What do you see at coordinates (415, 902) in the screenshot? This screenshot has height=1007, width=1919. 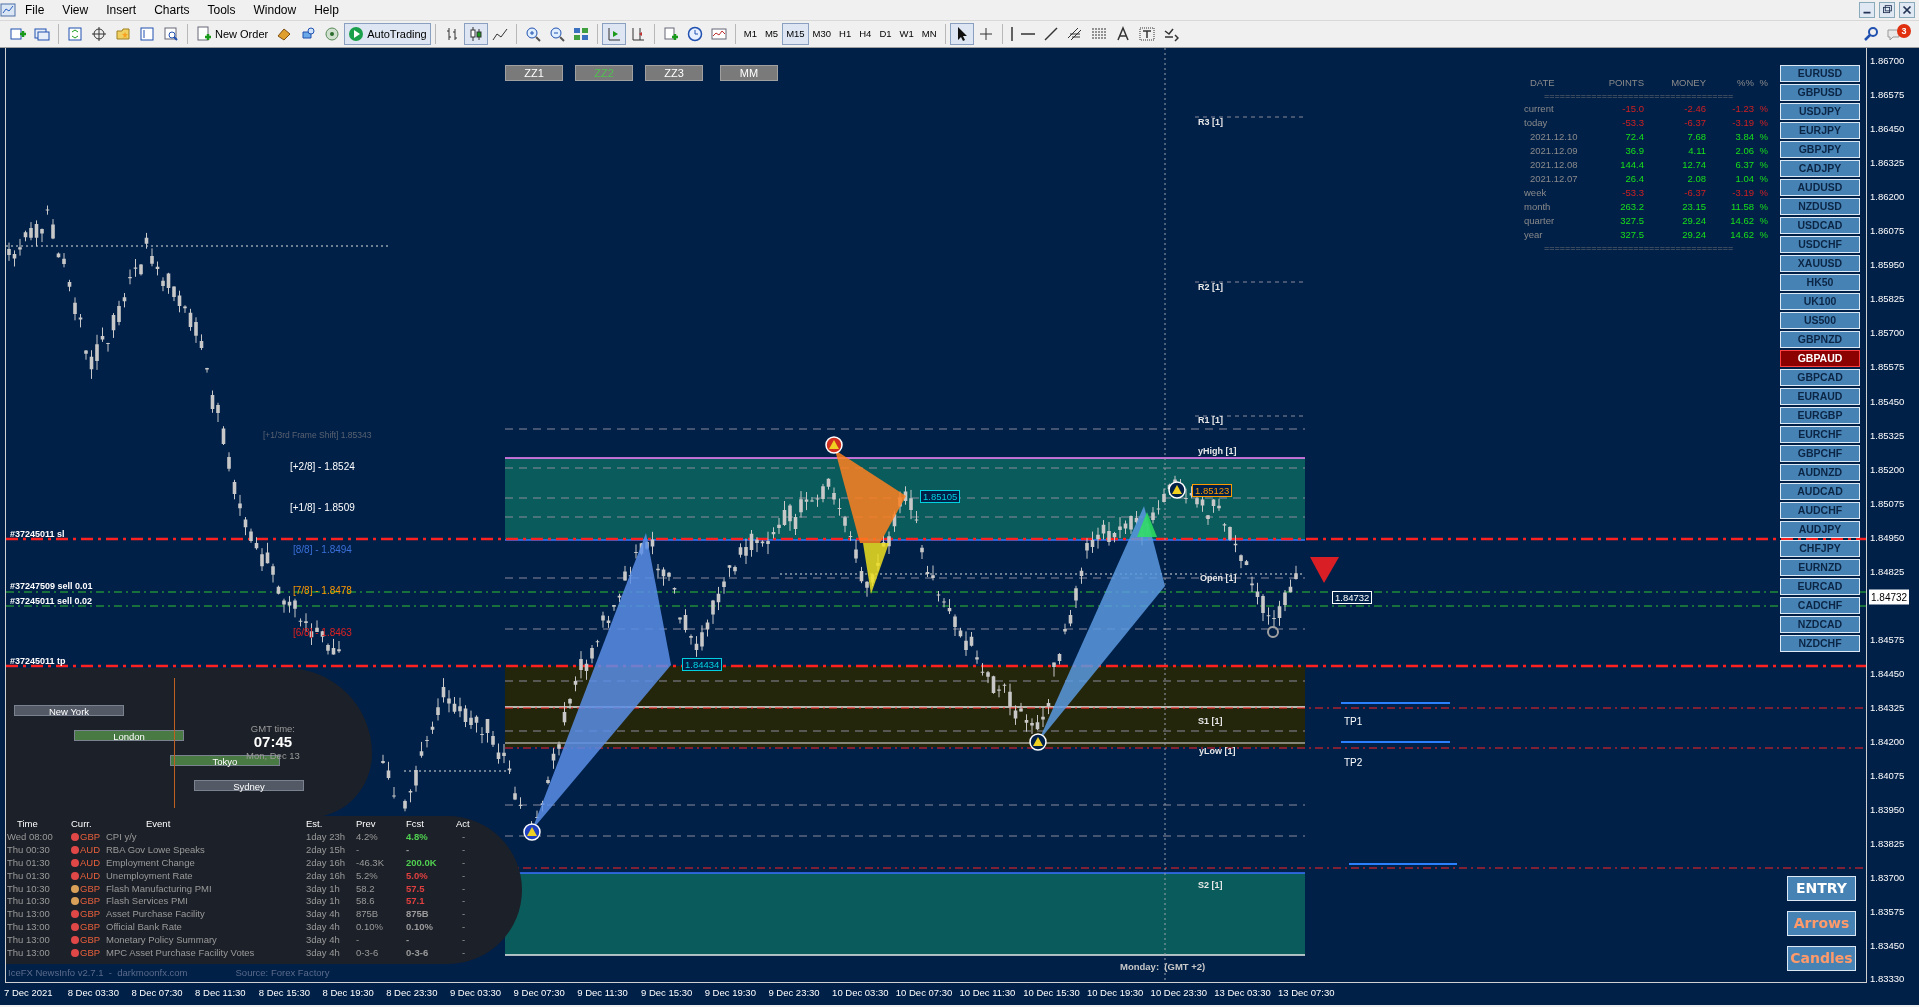 I see `table-cell: 57.1` at bounding box center [415, 902].